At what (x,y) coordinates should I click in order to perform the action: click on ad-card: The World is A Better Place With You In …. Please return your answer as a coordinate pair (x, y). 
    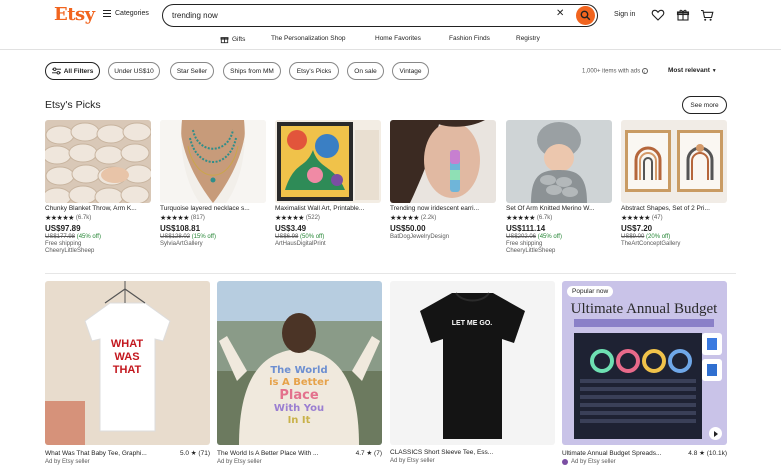
    Looking at the image, I should click on (299, 373).